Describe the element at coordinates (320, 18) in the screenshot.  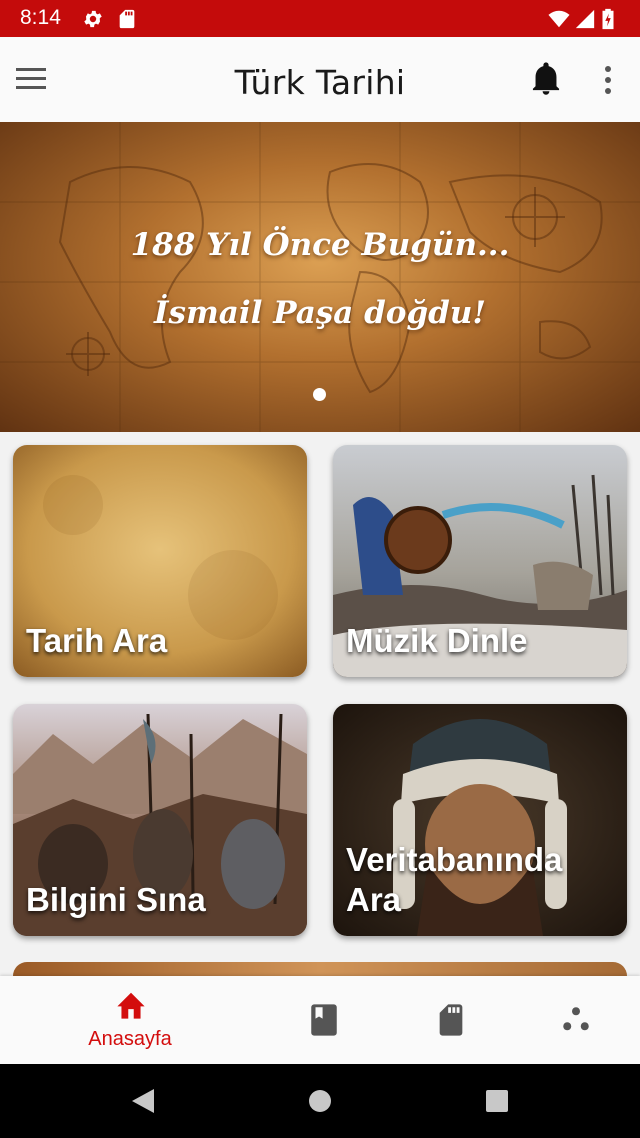
I see `status-bar: 8:14` at that location.